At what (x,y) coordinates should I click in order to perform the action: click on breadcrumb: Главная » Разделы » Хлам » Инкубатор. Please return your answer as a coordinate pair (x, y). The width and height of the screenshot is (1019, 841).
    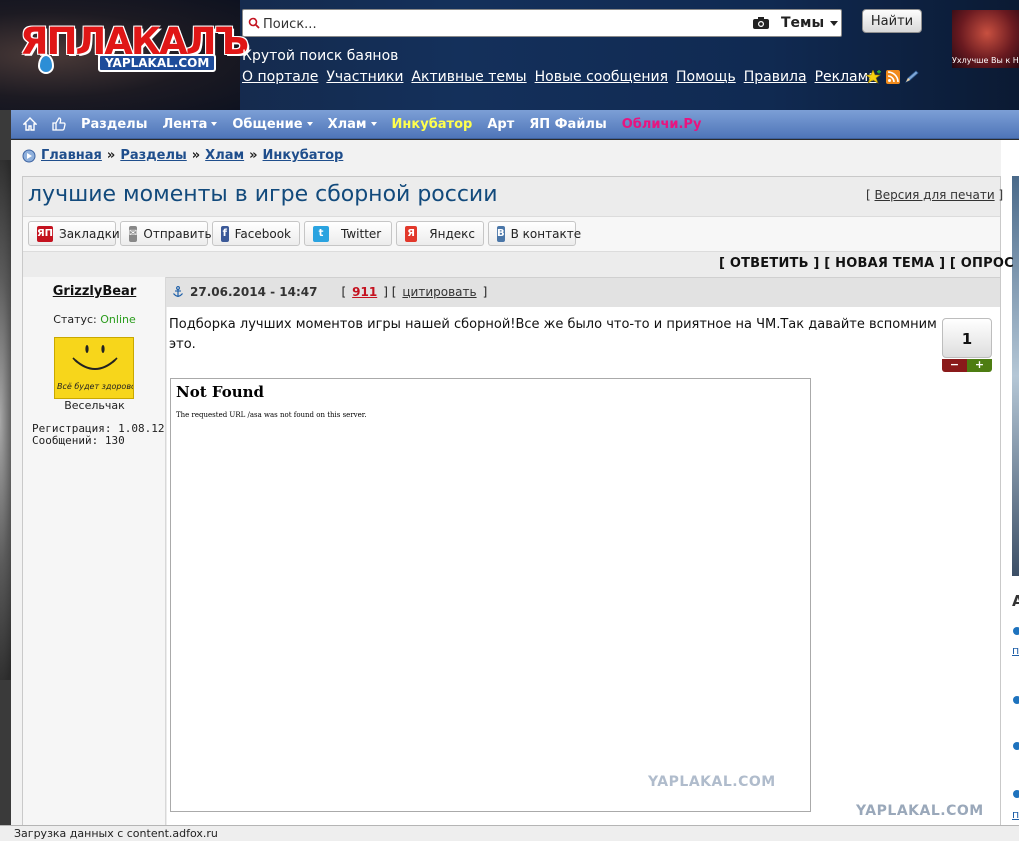
    Looking at the image, I should click on (182, 155).